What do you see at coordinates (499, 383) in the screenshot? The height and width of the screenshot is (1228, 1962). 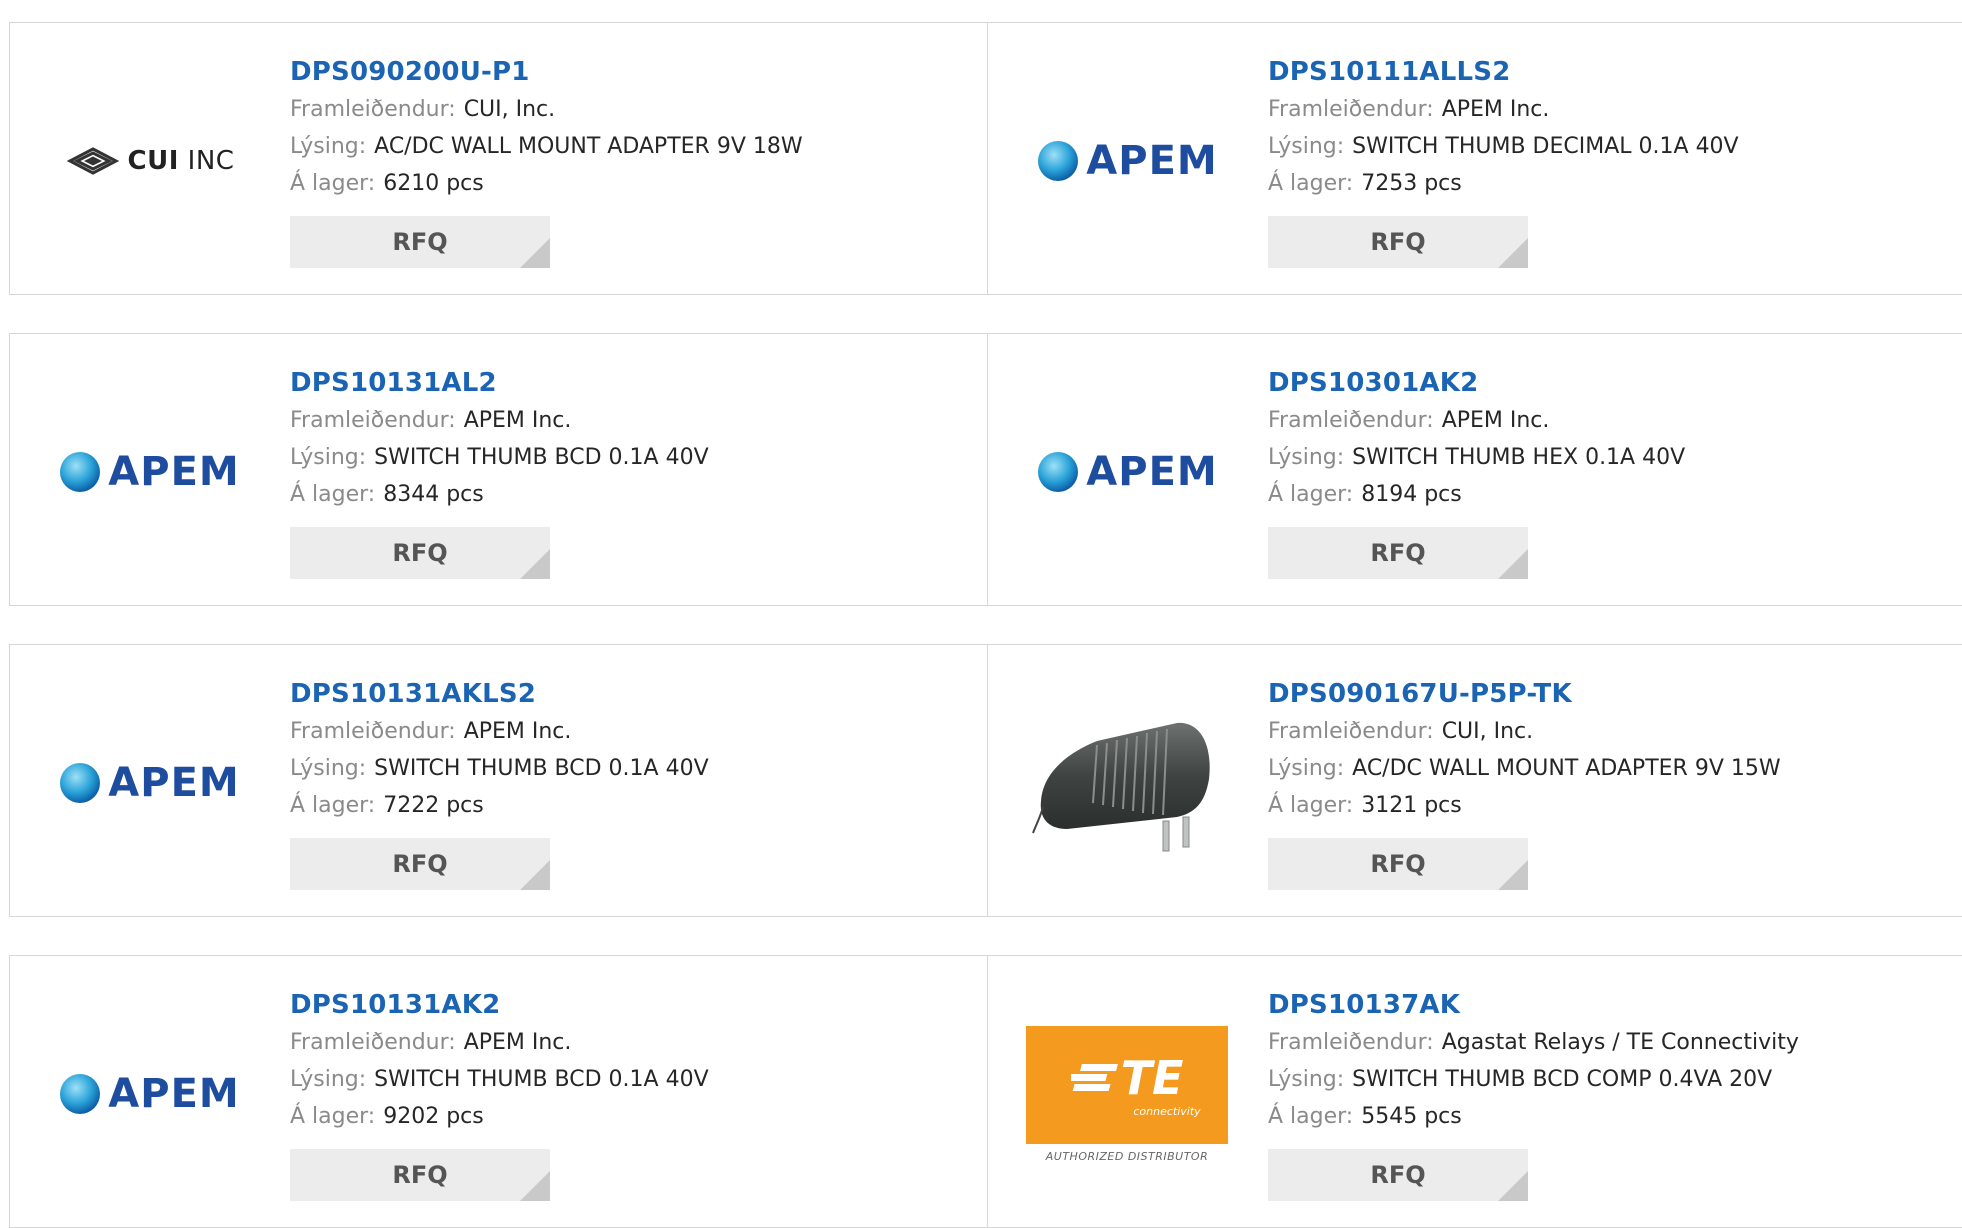 I see `part-number-link: DPS10131AL2` at bounding box center [499, 383].